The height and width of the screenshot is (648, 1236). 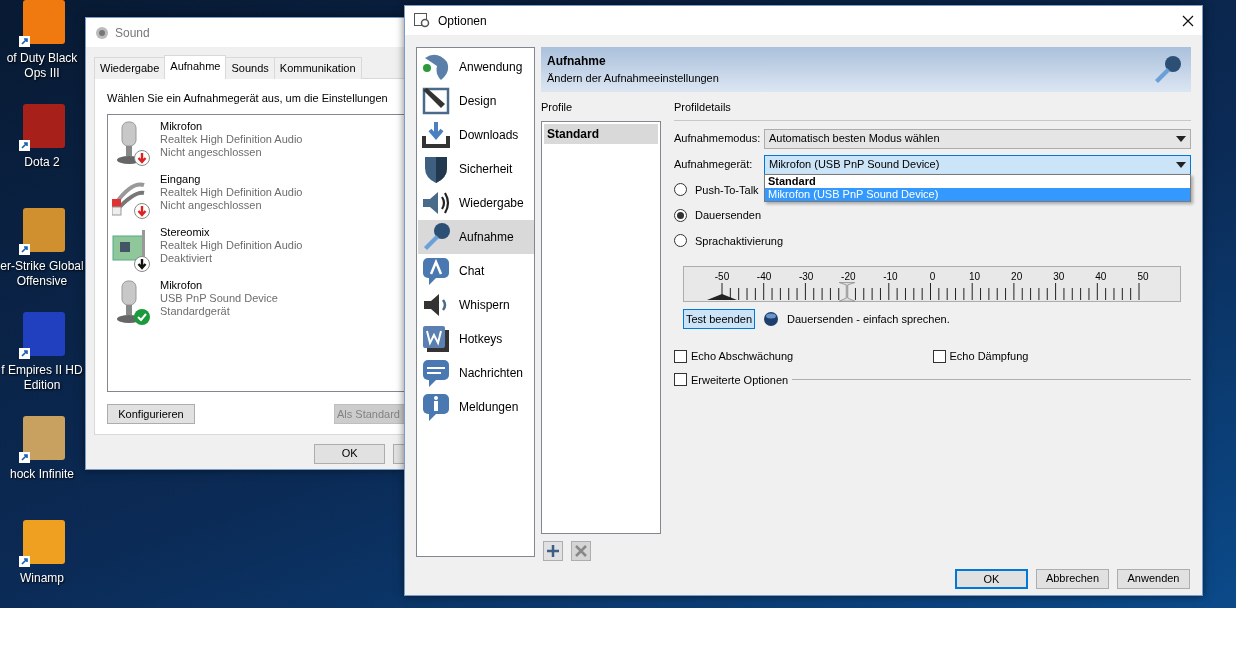 What do you see at coordinates (476, 407) in the screenshot?
I see `navigation-item: Meldungen` at bounding box center [476, 407].